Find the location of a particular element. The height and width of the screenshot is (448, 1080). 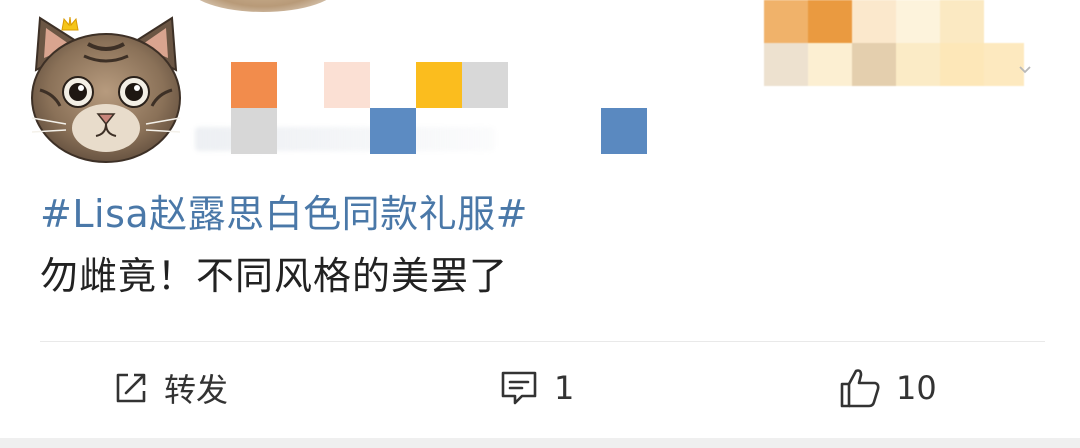

obscured-follow-area is located at coordinates (904, 43).